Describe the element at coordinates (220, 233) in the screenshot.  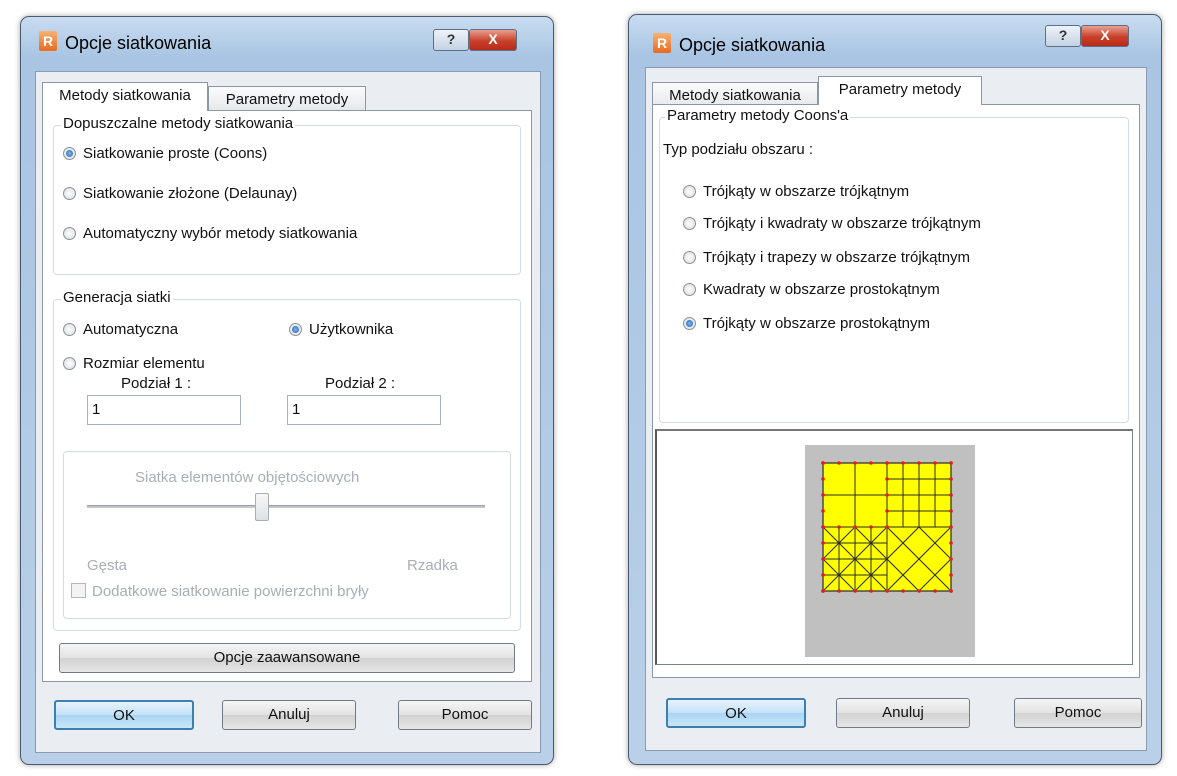
I see `radio-label: Automatyczny wybór metody siatkowania` at that location.